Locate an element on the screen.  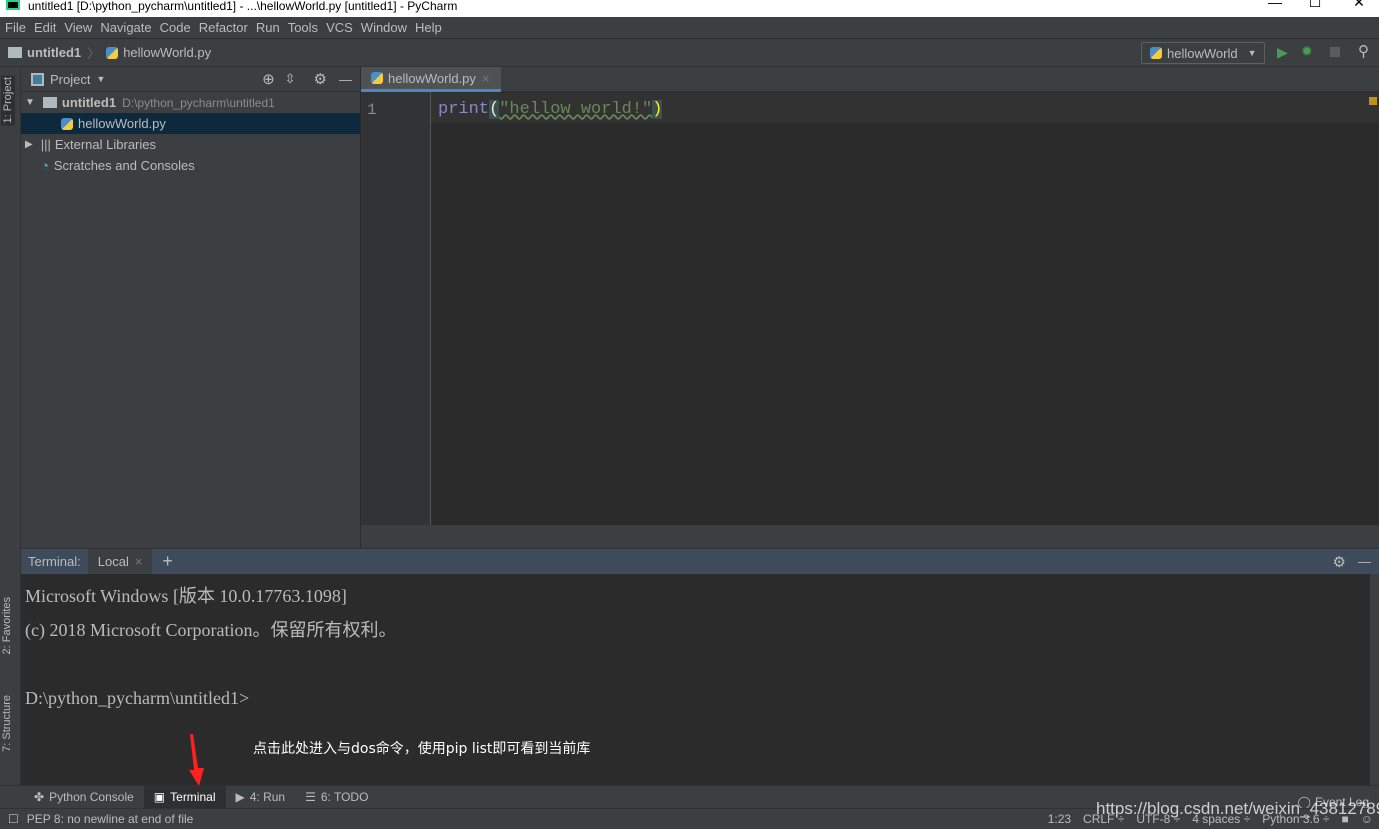
menu-tools: Tools is located at coordinates (303, 27).